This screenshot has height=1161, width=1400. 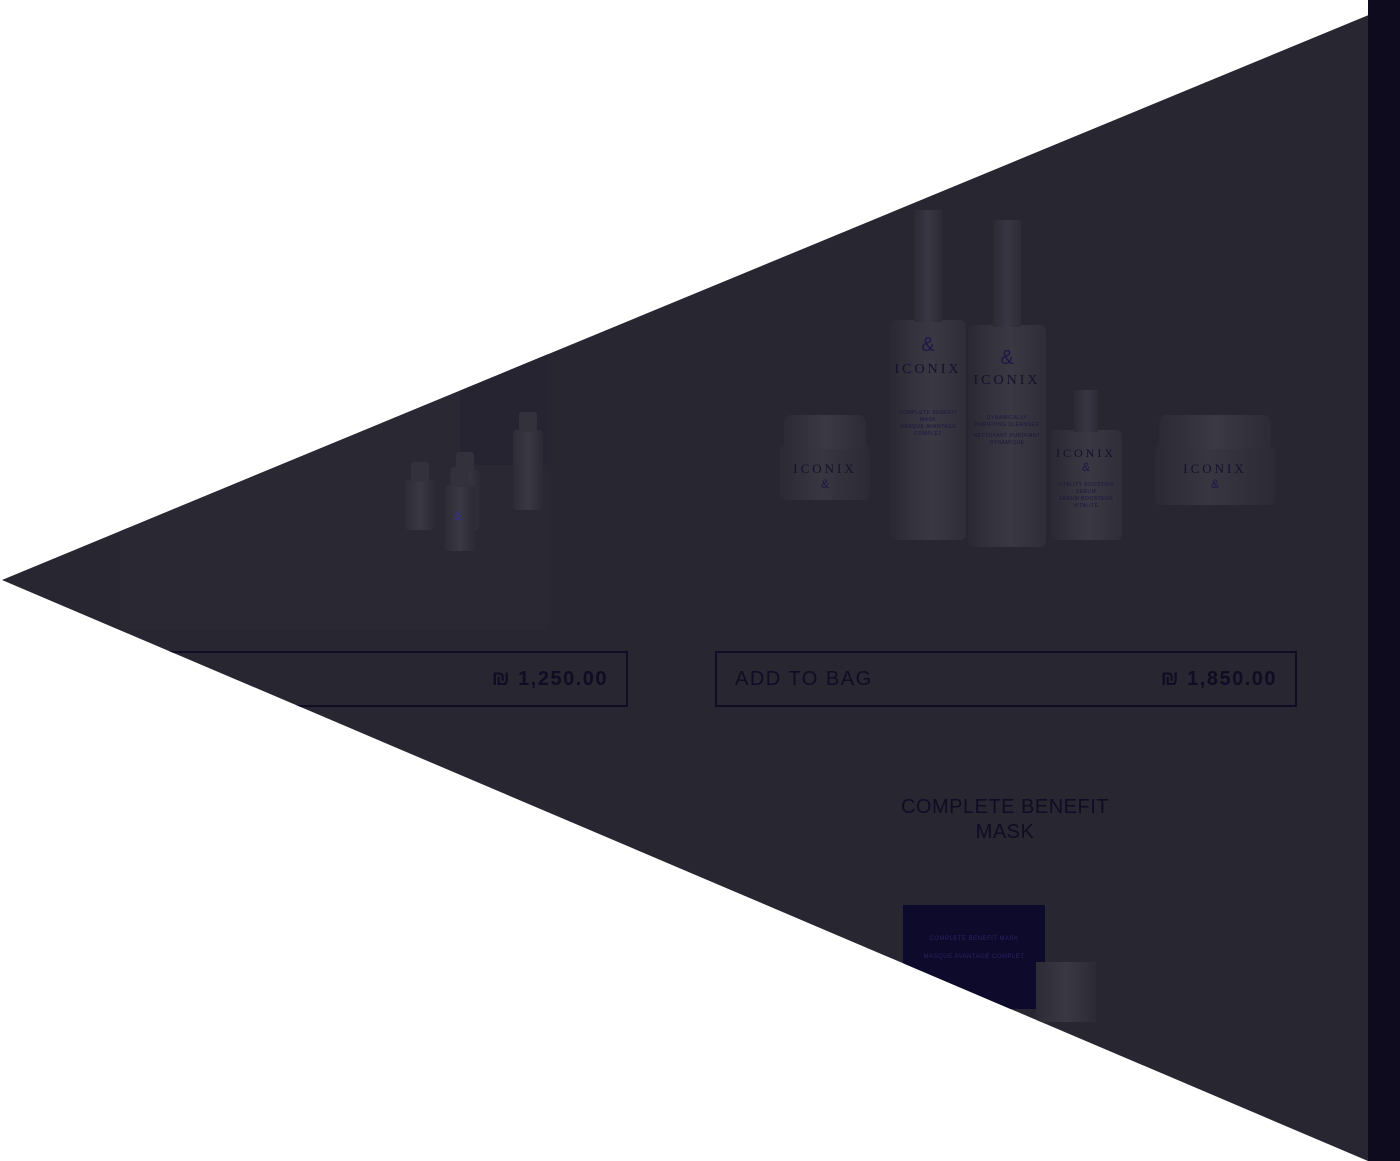 I want to click on bottle-label-line-2: MASQUE AVANTAGE COMPLET, so click(x=928, y=430).